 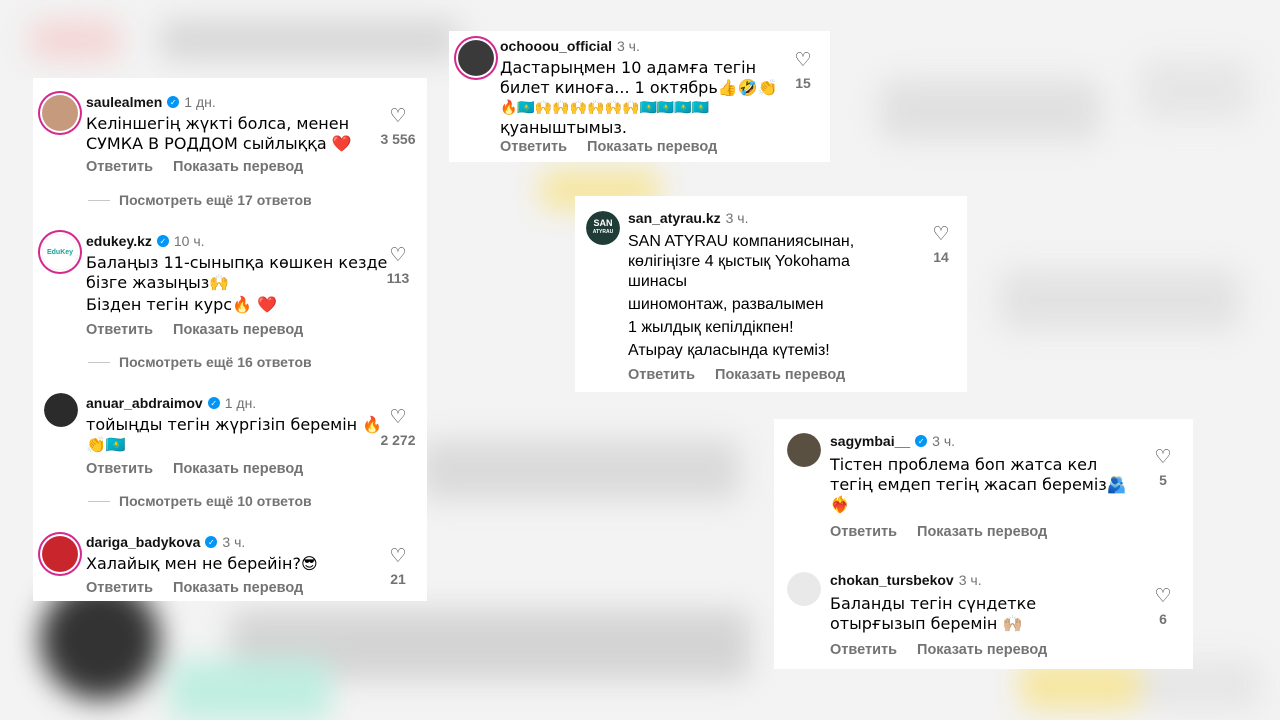 What do you see at coordinates (398, 579) in the screenshot?
I see `like-count: 21` at bounding box center [398, 579].